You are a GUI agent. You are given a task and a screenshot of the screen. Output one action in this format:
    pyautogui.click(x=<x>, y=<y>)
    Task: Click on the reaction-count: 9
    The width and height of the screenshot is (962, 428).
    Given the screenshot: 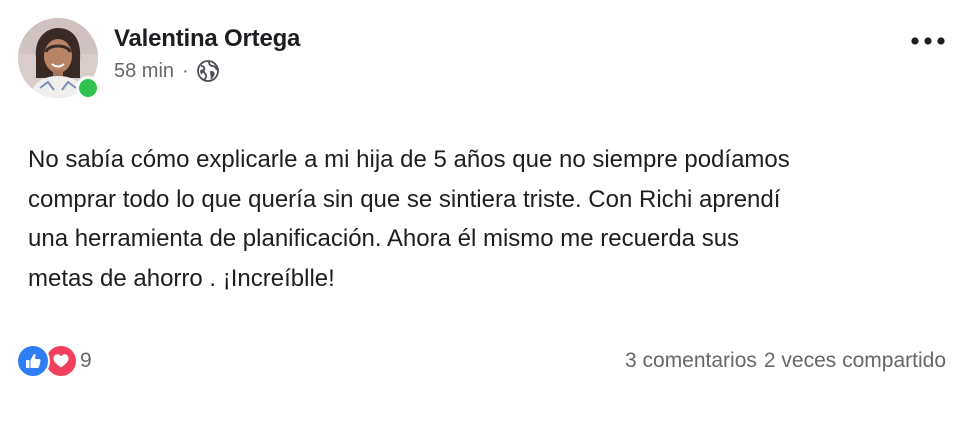 What is the action you would take?
    pyautogui.click(x=86, y=361)
    